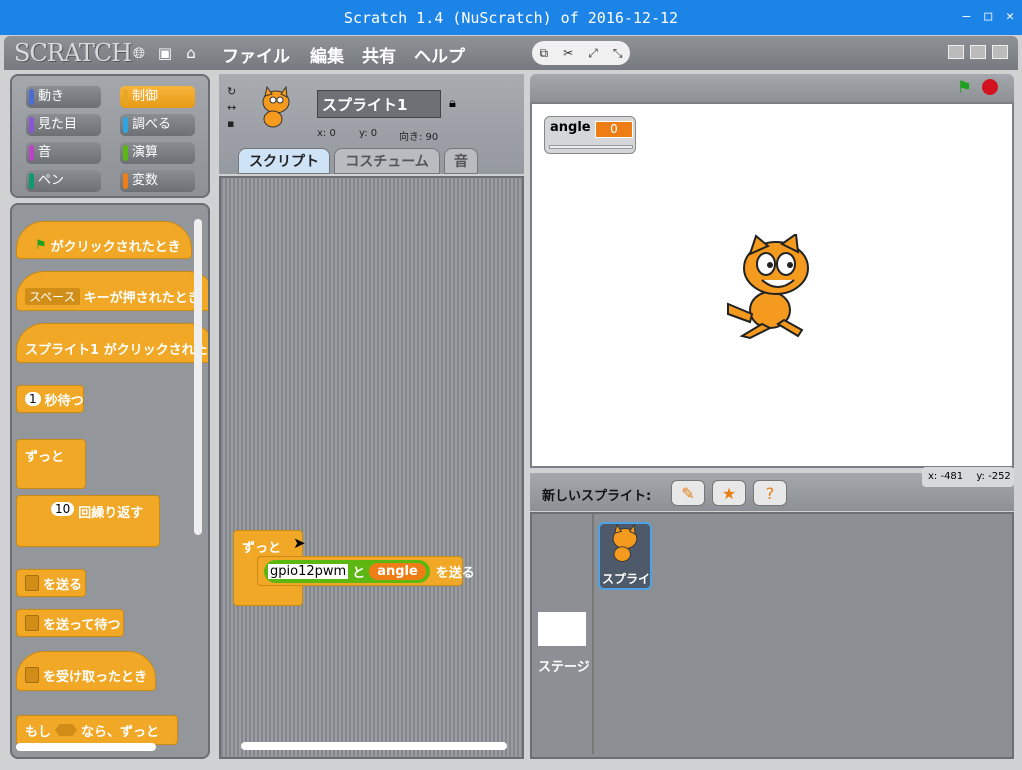 This screenshot has height=770, width=1022. I want to click on cat-sprite, so click(772, 287).